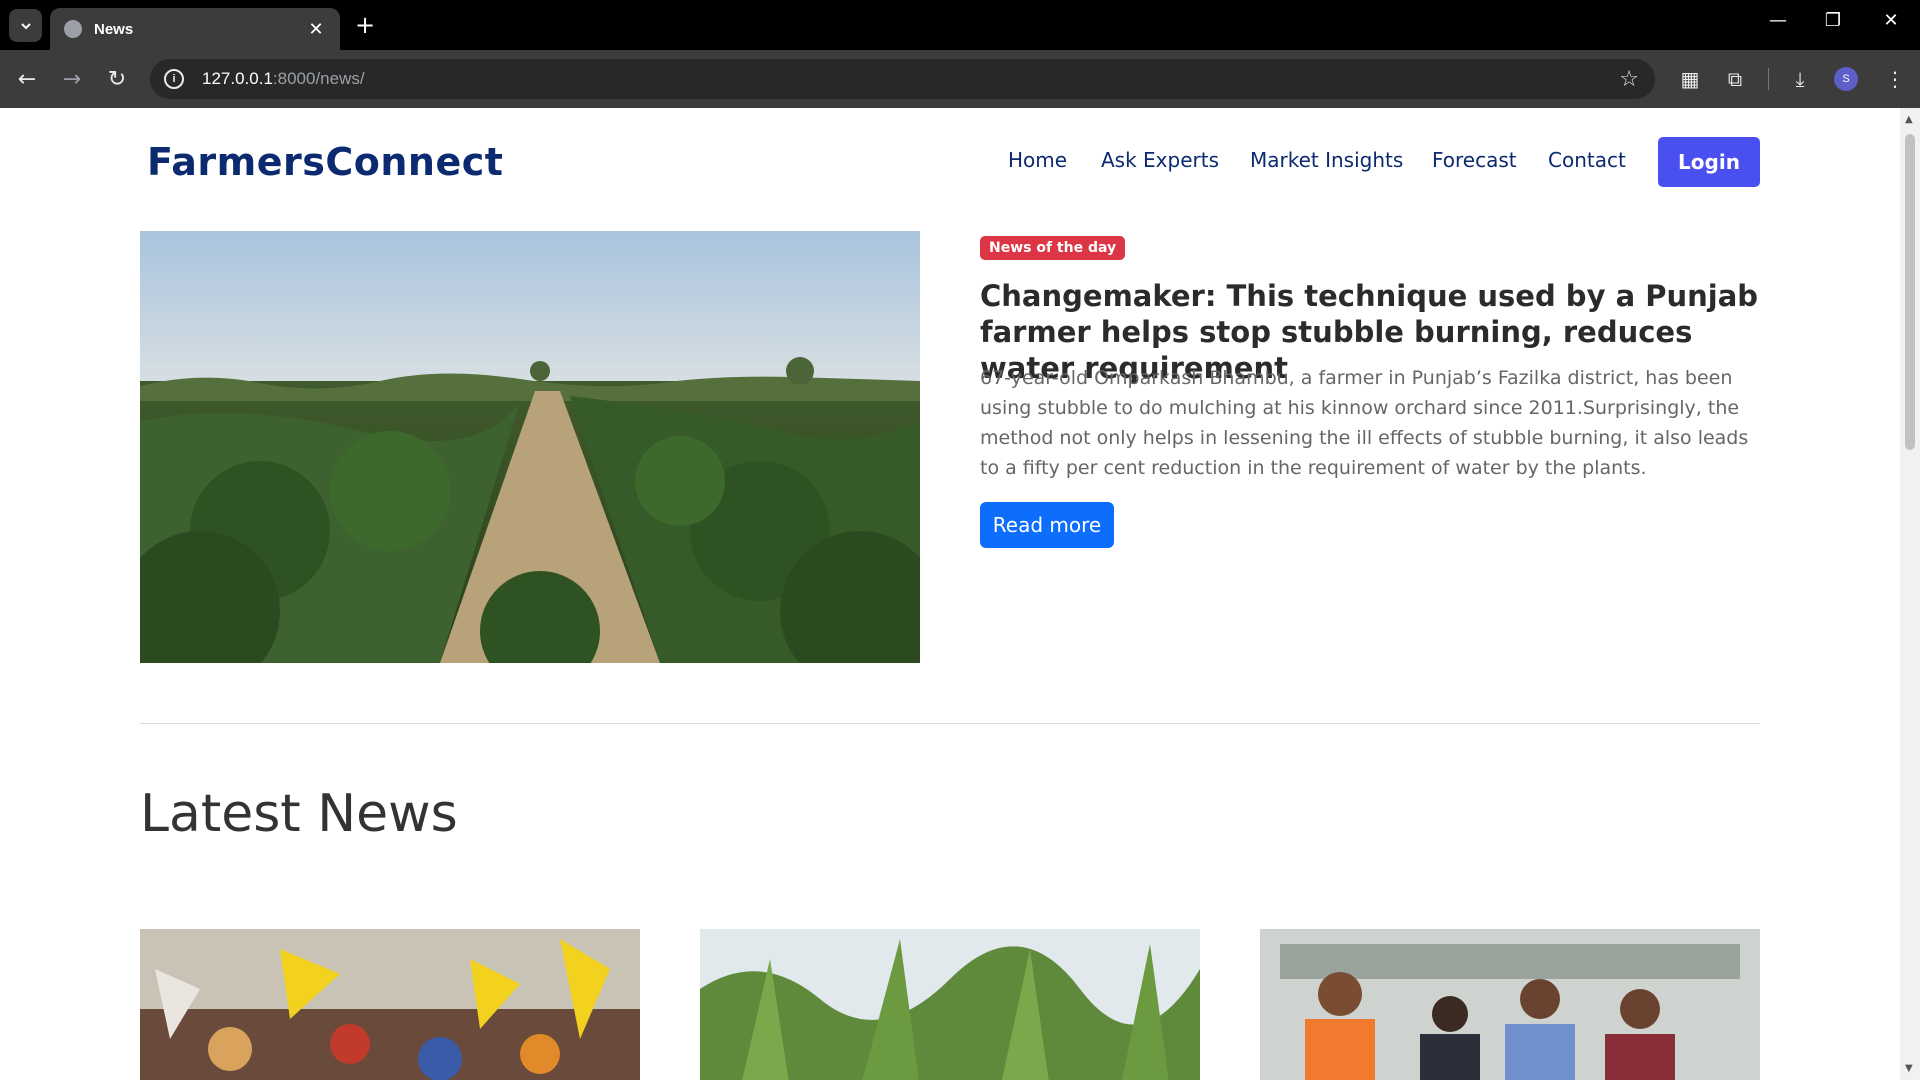 This screenshot has height=1080, width=1920. Describe the element at coordinates (902, 79) in the screenshot. I see `address-bar: i 127.0.0.1:8000/news/ ☆` at that location.